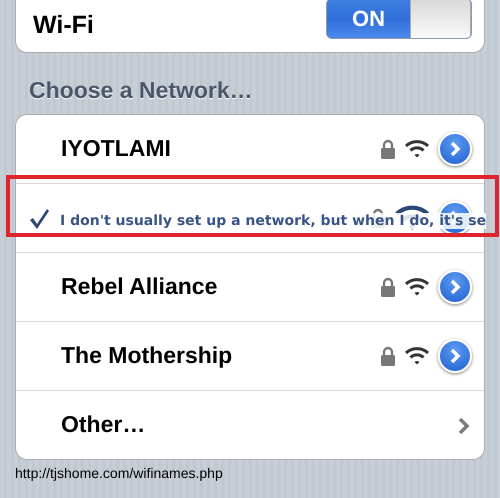  Describe the element at coordinates (250, 149) in the screenshot. I see `network-row: IYOTLAMI` at that location.